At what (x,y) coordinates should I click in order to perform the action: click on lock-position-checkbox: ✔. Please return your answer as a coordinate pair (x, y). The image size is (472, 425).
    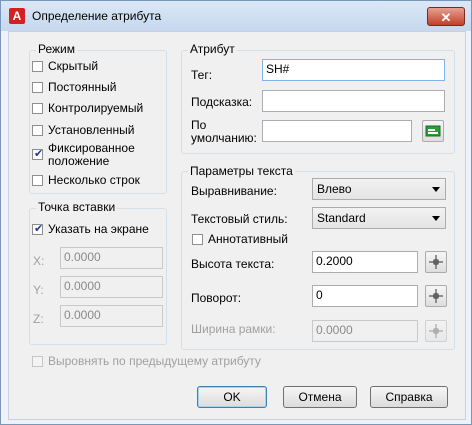
    Looking at the image, I should click on (38, 154).